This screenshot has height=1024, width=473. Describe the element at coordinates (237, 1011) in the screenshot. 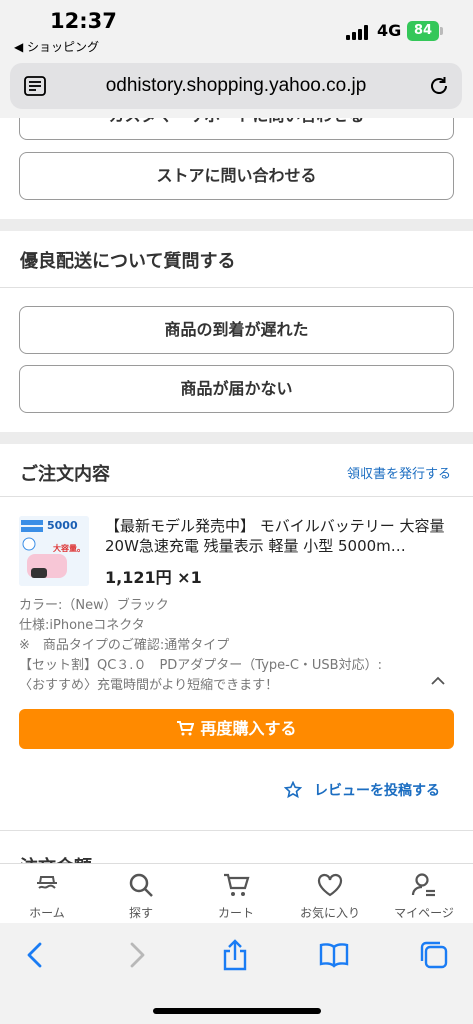

I see `home-indicator` at that location.